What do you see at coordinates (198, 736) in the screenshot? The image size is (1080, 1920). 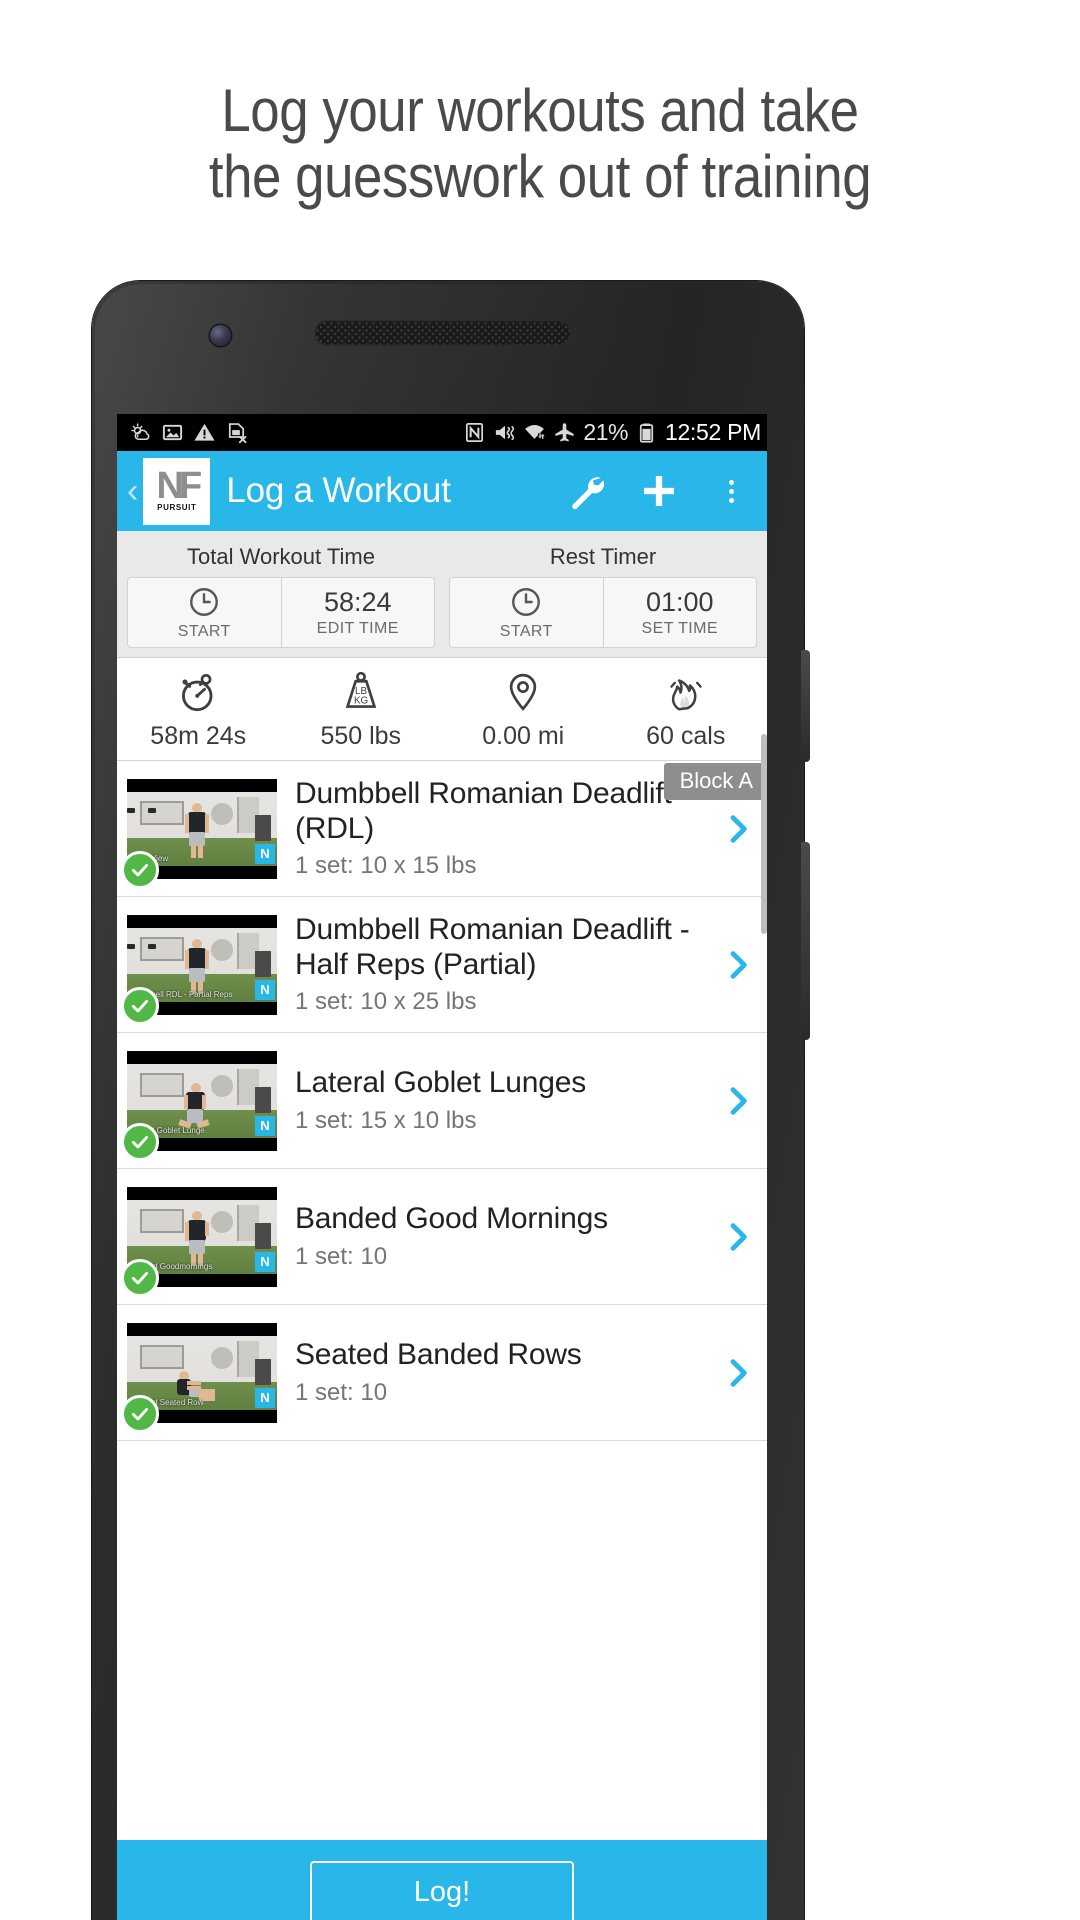 I see `metric-duration-value: 58m 24s` at bounding box center [198, 736].